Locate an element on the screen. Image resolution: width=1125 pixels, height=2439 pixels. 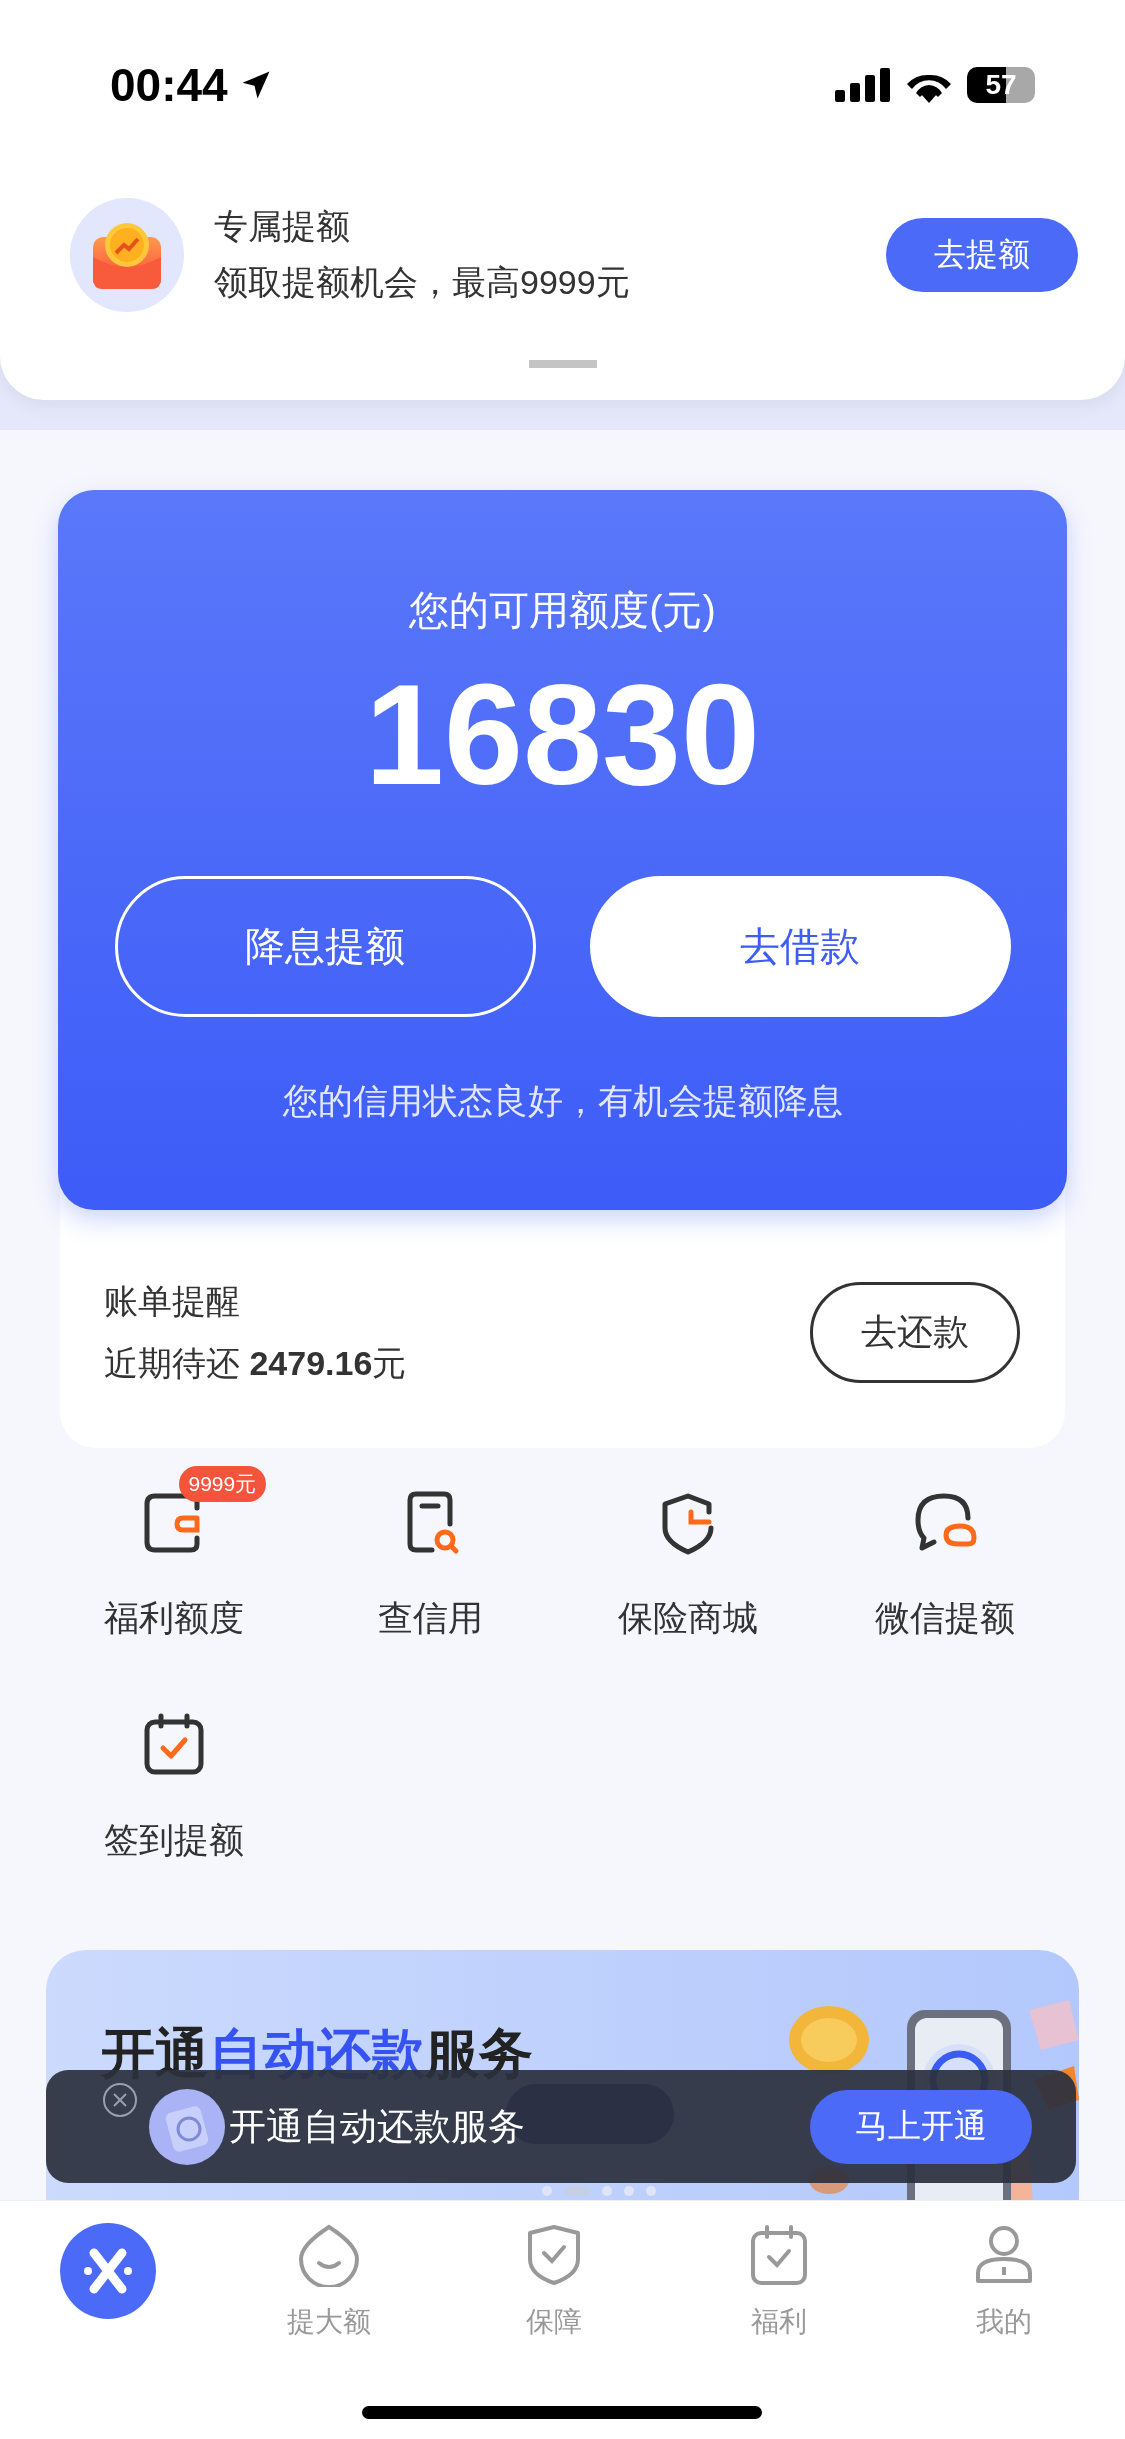
service-item: 微信提额 is located at coordinates (944, 1551).